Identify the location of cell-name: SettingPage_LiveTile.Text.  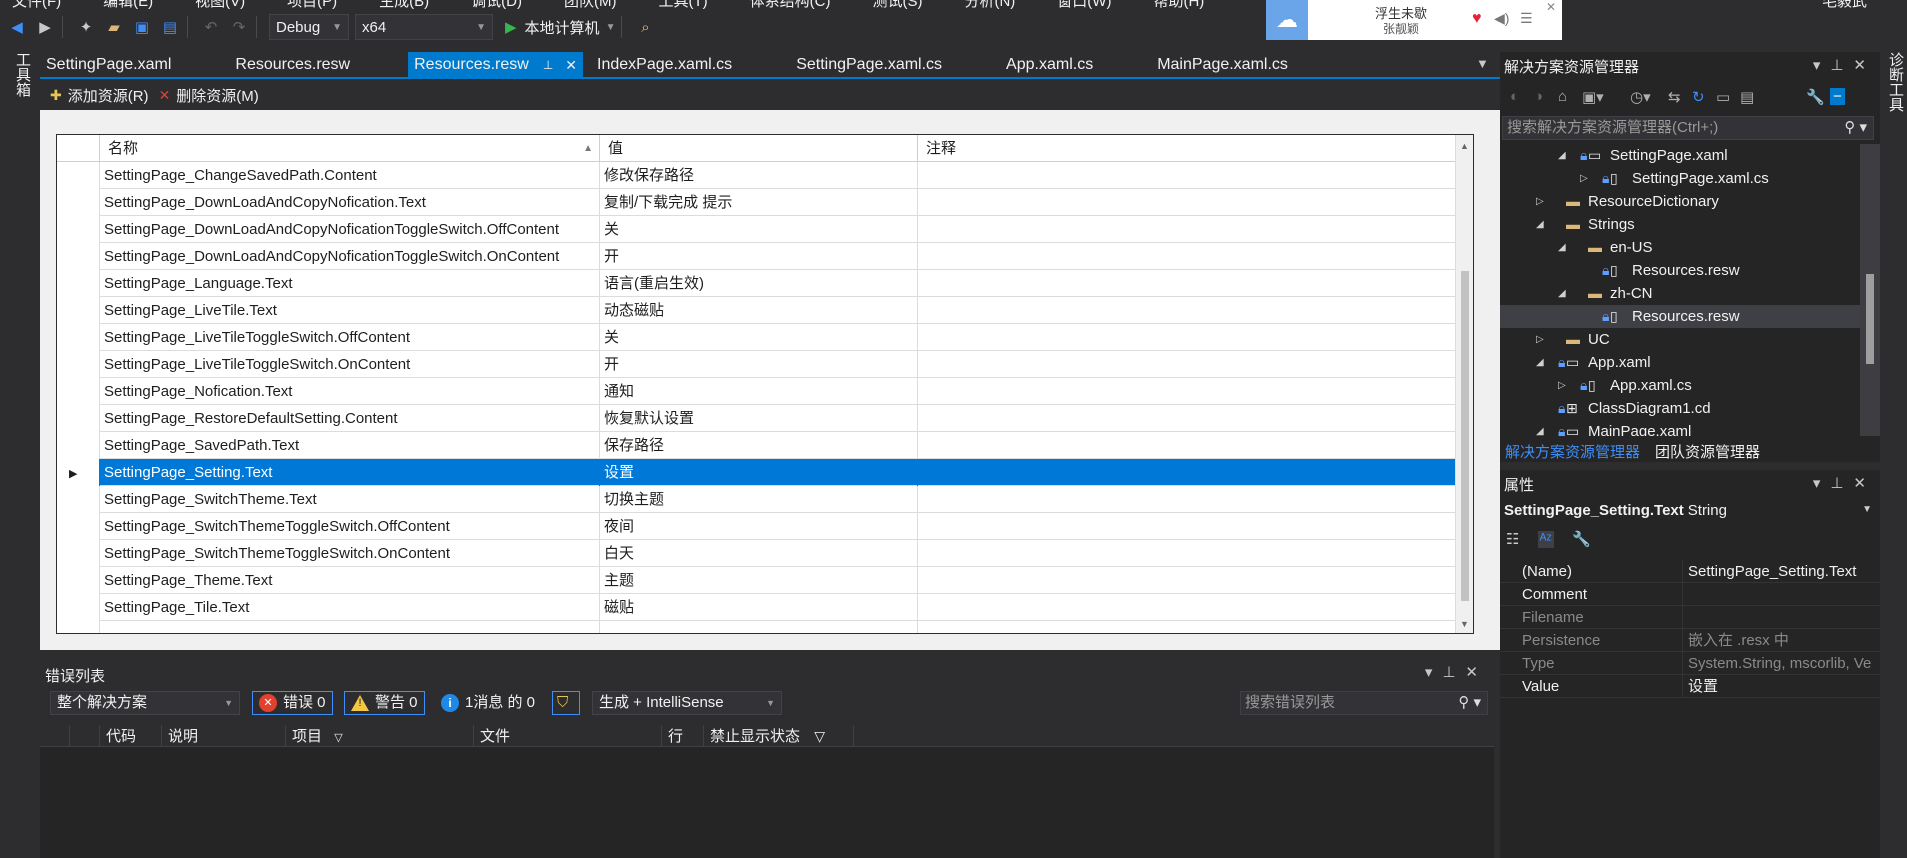
(350, 310).